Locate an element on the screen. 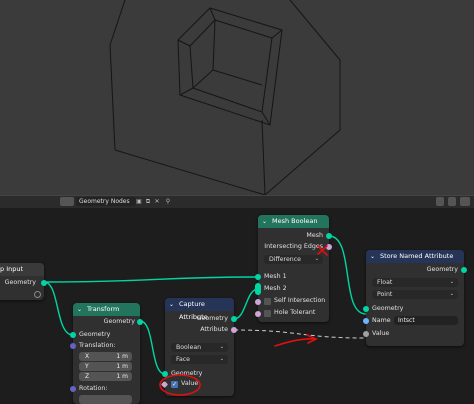  red-arrow is located at coordinates (296, 340).